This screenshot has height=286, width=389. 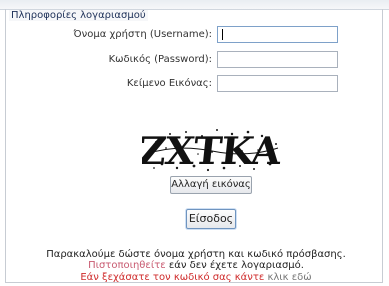 What do you see at coordinates (211, 185) in the screenshot?
I see `change-image-button: Αλλαγή εικόνας` at bounding box center [211, 185].